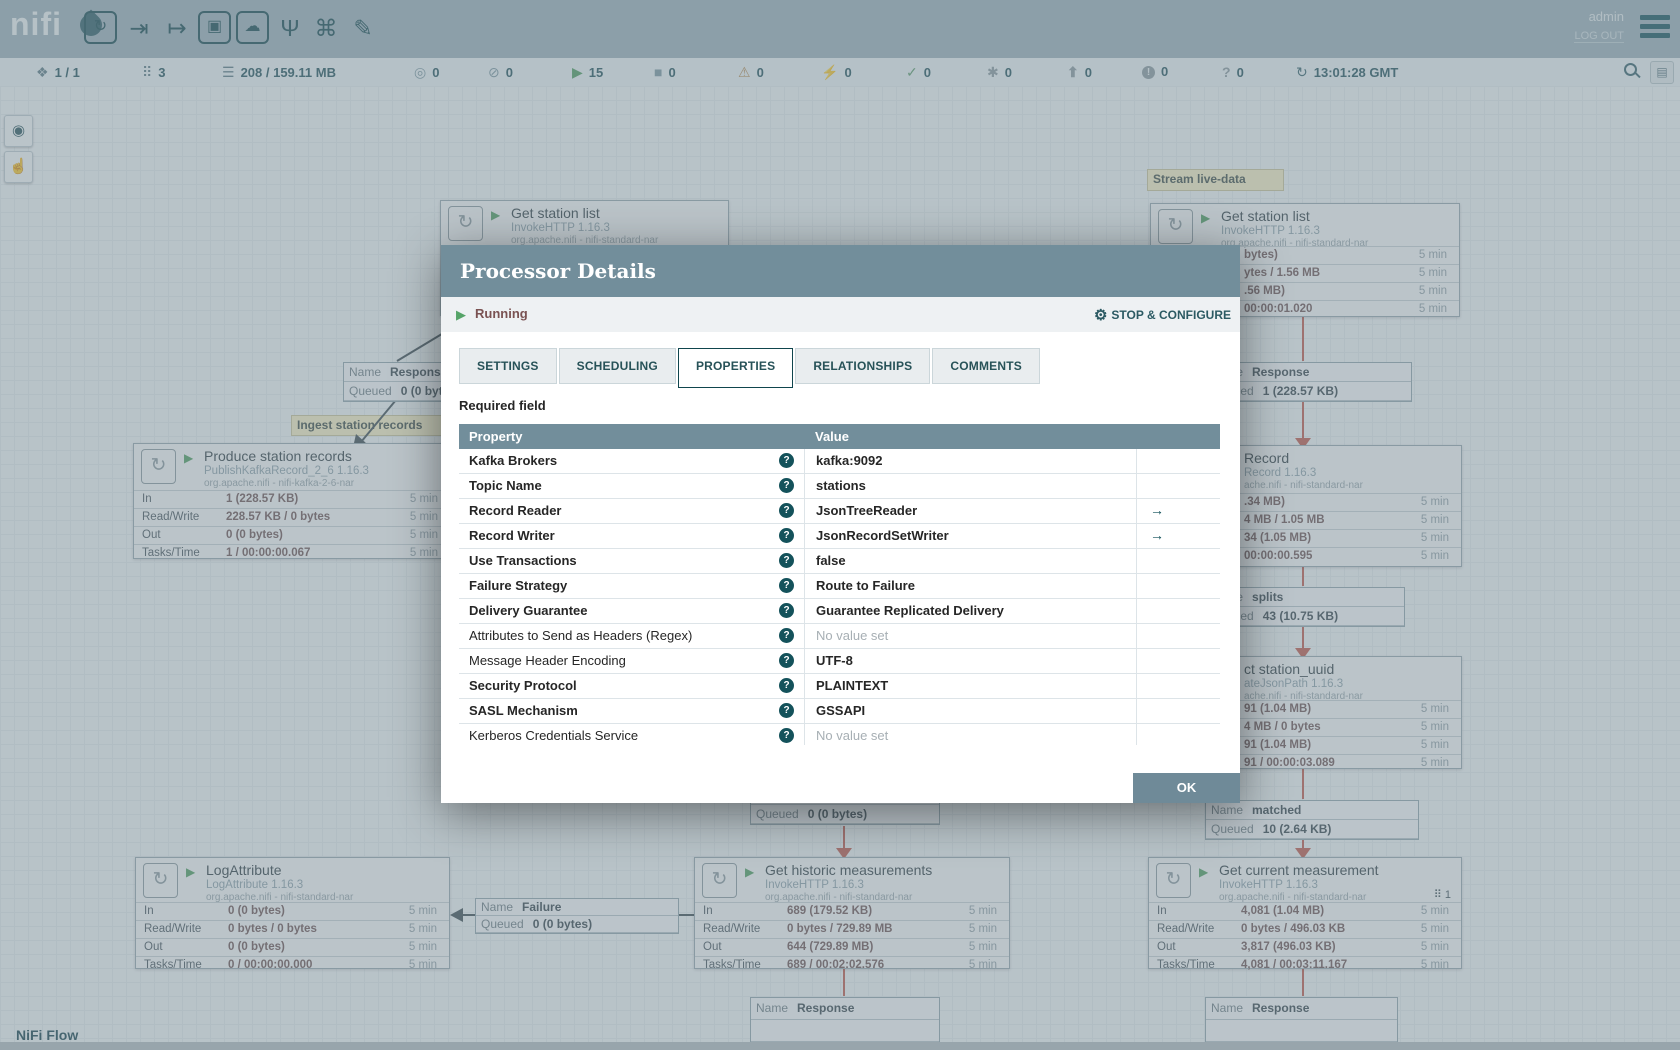 This screenshot has width=1680, height=1050. Describe the element at coordinates (1100, 315) in the screenshot. I see `gear-icon: ⚙` at that location.